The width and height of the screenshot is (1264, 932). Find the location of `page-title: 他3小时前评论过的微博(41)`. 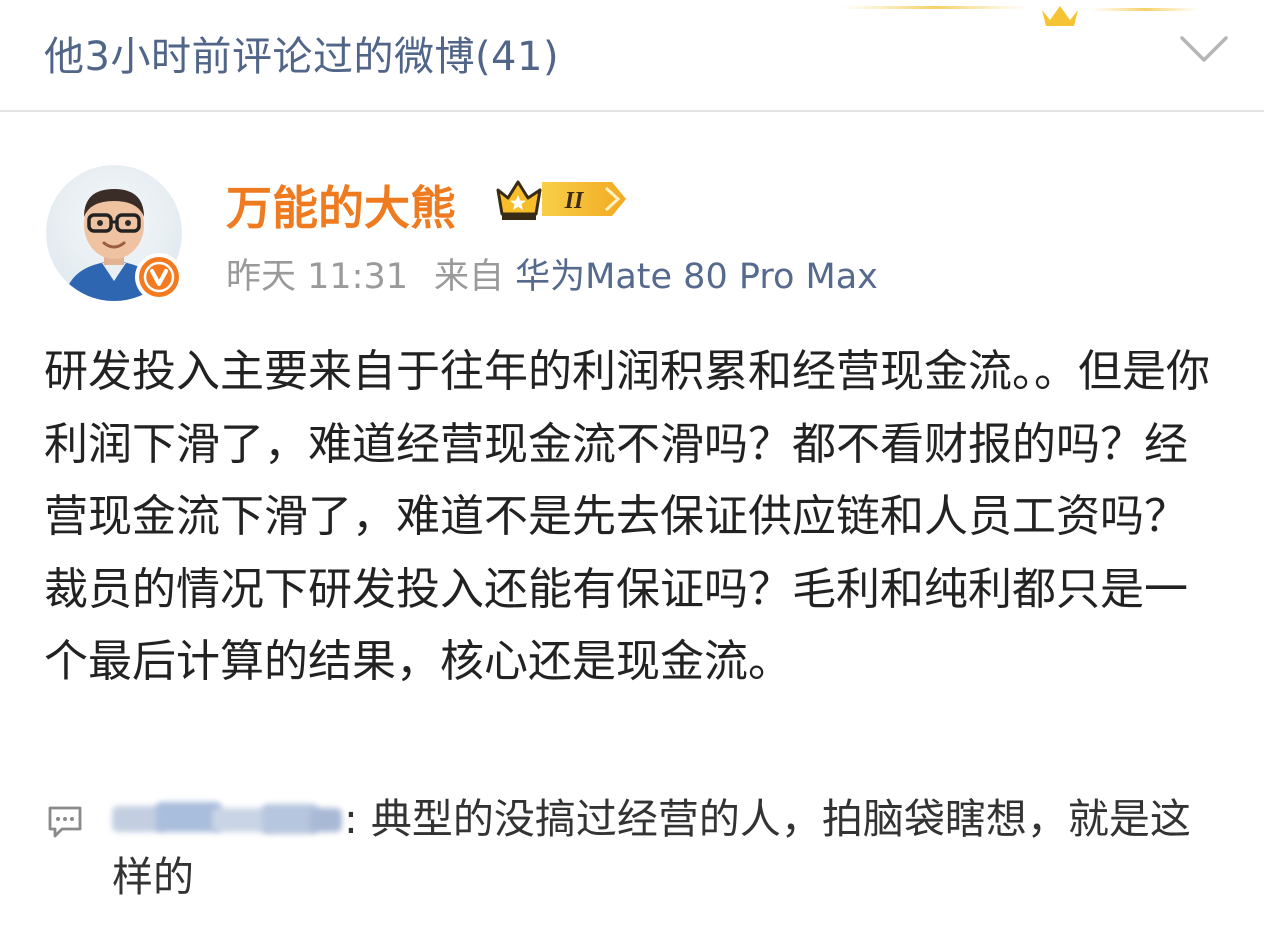

page-title: 他3小时前评论过的微博(41) is located at coordinates (302, 57).